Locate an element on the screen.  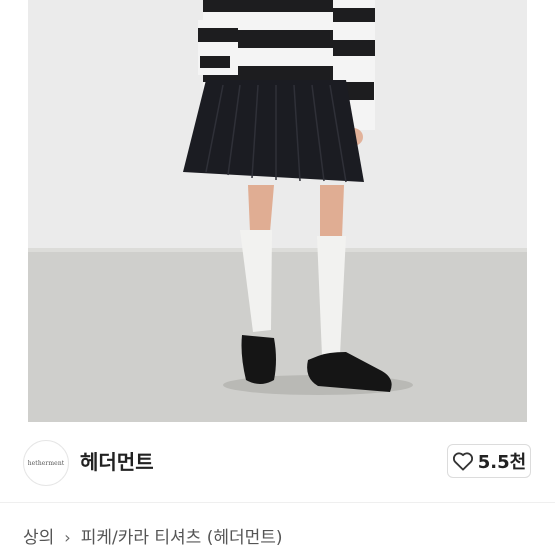
brand-logo: hetherment is located at coordinates (46, 463).